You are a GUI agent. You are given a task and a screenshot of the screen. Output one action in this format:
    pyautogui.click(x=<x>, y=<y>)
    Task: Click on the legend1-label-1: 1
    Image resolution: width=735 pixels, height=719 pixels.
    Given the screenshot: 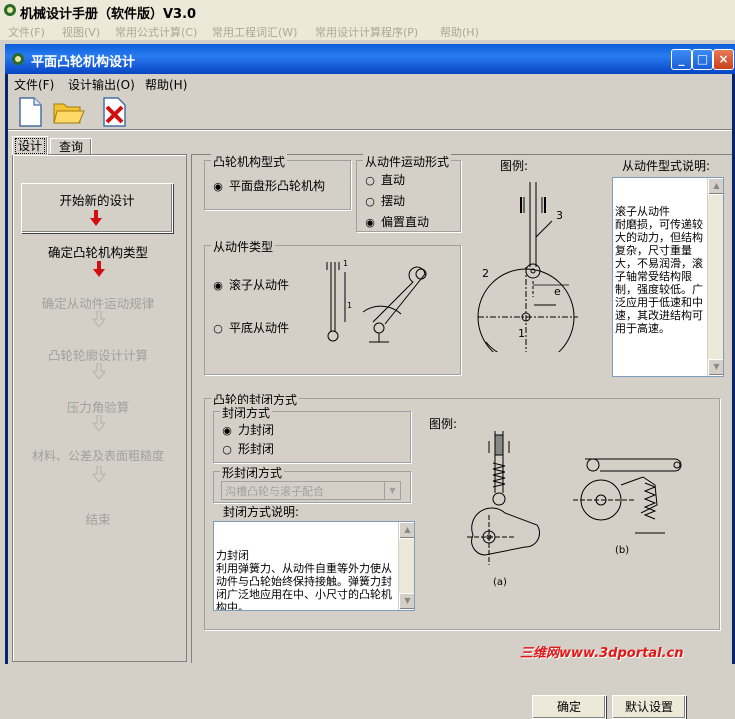 What is the action you would take?
    pyautogui.click(x=521, y=333)
    